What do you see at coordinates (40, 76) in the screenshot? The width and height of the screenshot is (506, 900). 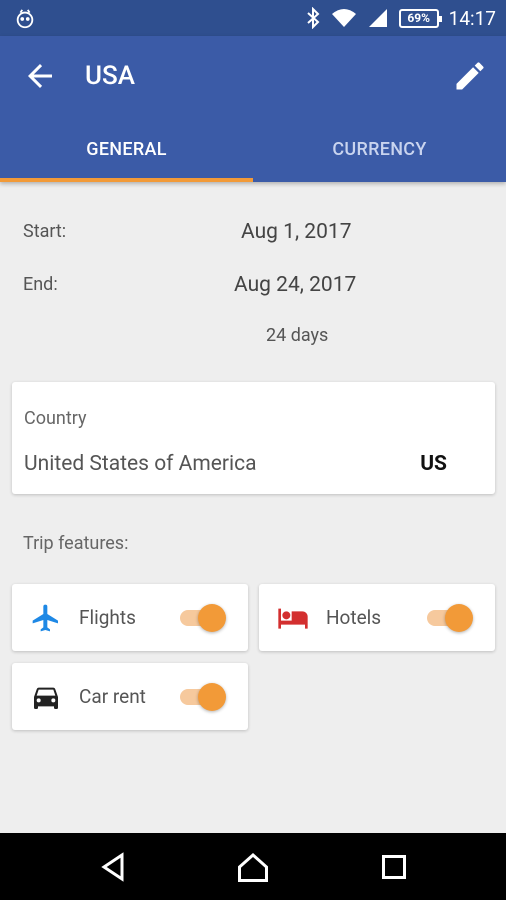 I see `arrow-back-icon` at bounding box center [40, 76].